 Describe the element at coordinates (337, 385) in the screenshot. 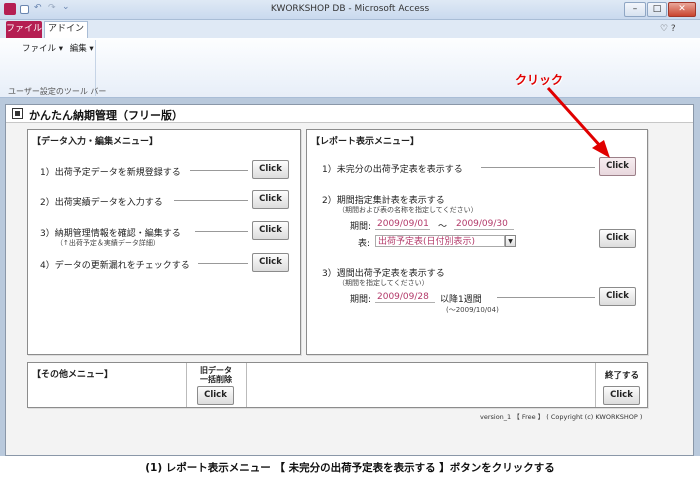

I see `other-menu-panel` at that location.